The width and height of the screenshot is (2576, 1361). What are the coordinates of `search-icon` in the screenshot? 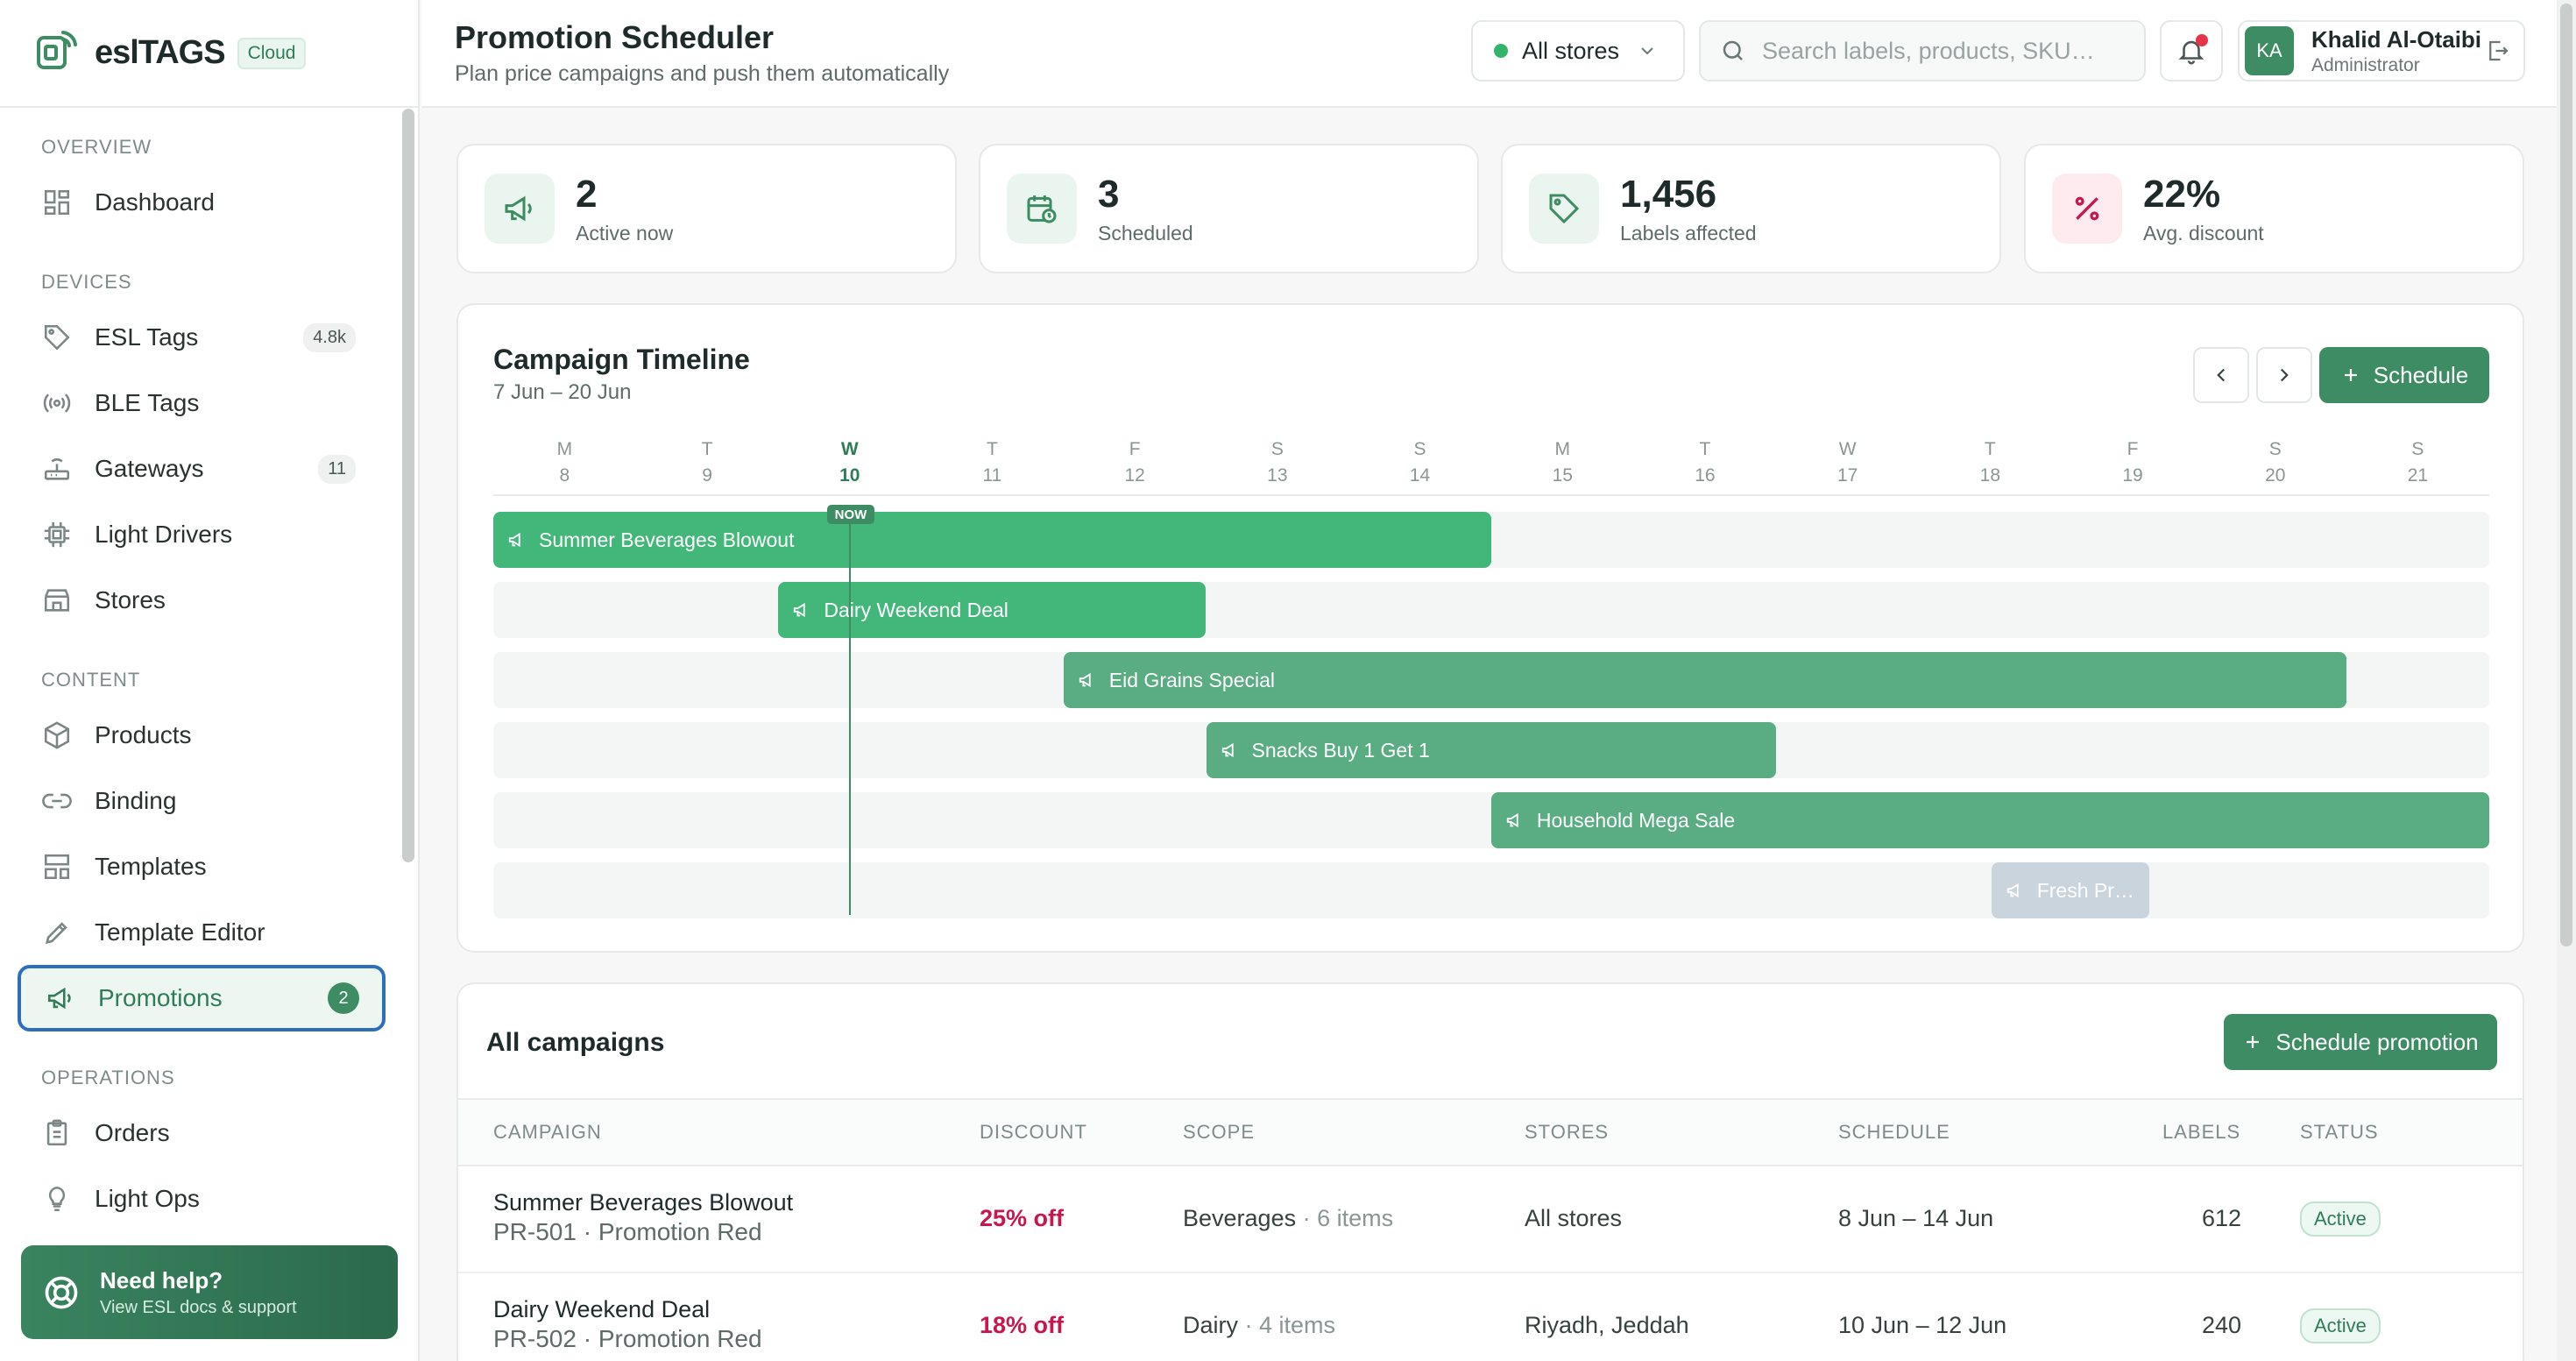 It's located at (1733, 51).